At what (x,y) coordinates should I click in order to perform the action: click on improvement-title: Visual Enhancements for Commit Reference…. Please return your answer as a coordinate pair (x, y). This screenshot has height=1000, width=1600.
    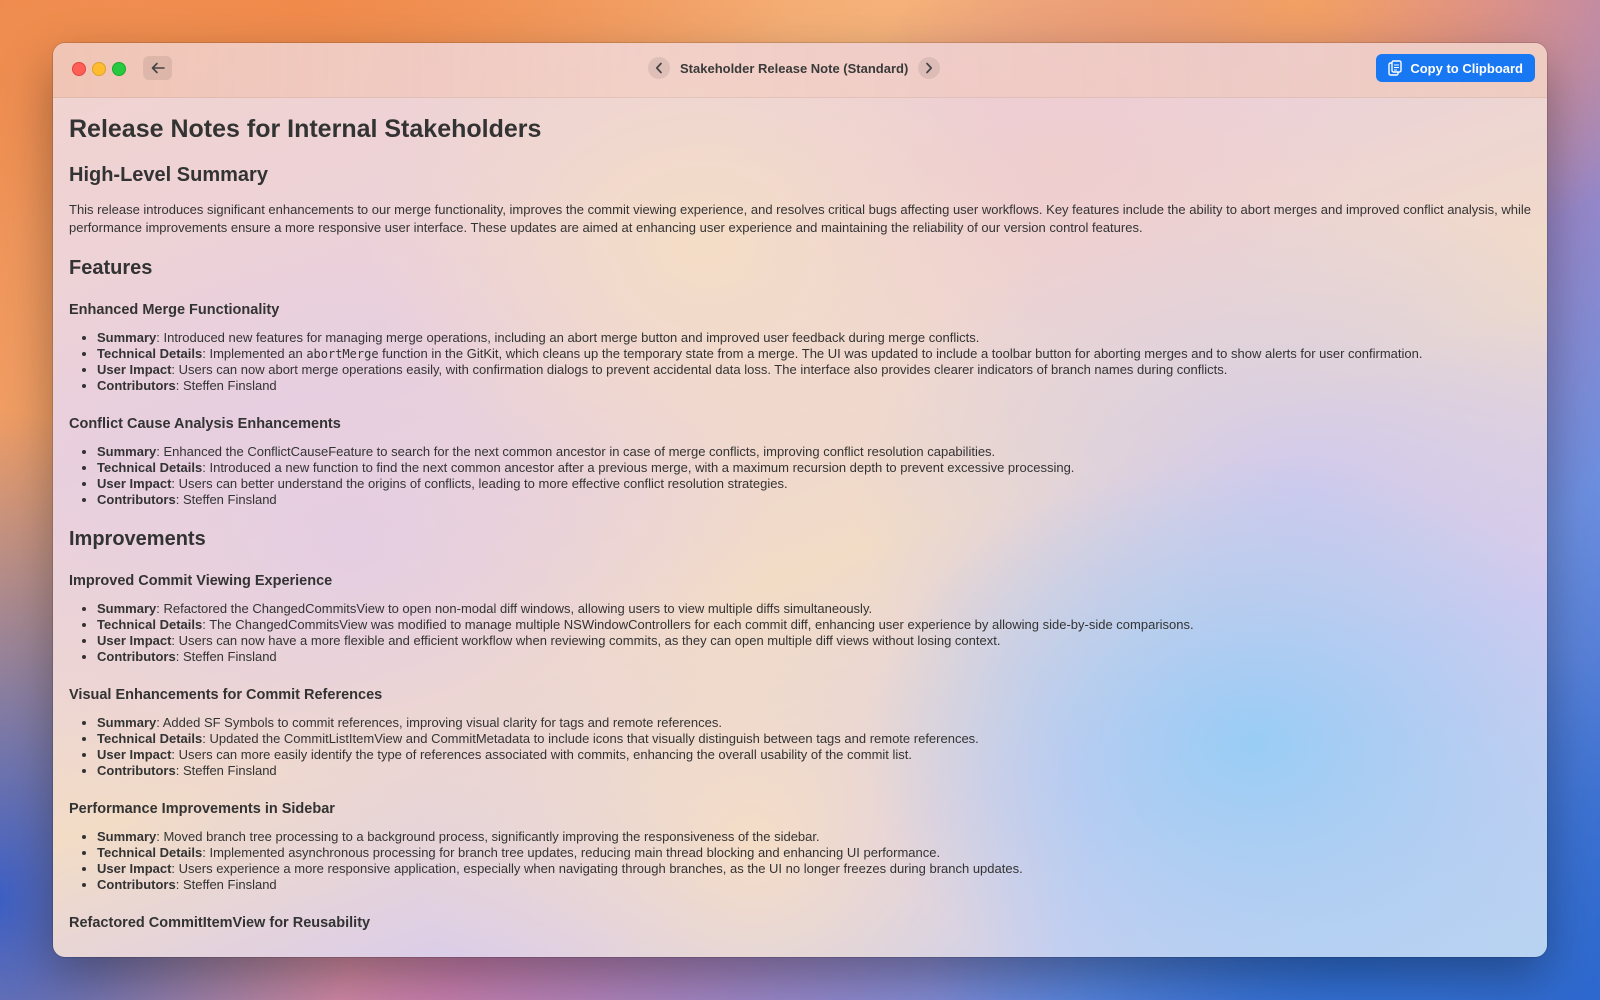
    Looking at the image, I should click on (226, 695).